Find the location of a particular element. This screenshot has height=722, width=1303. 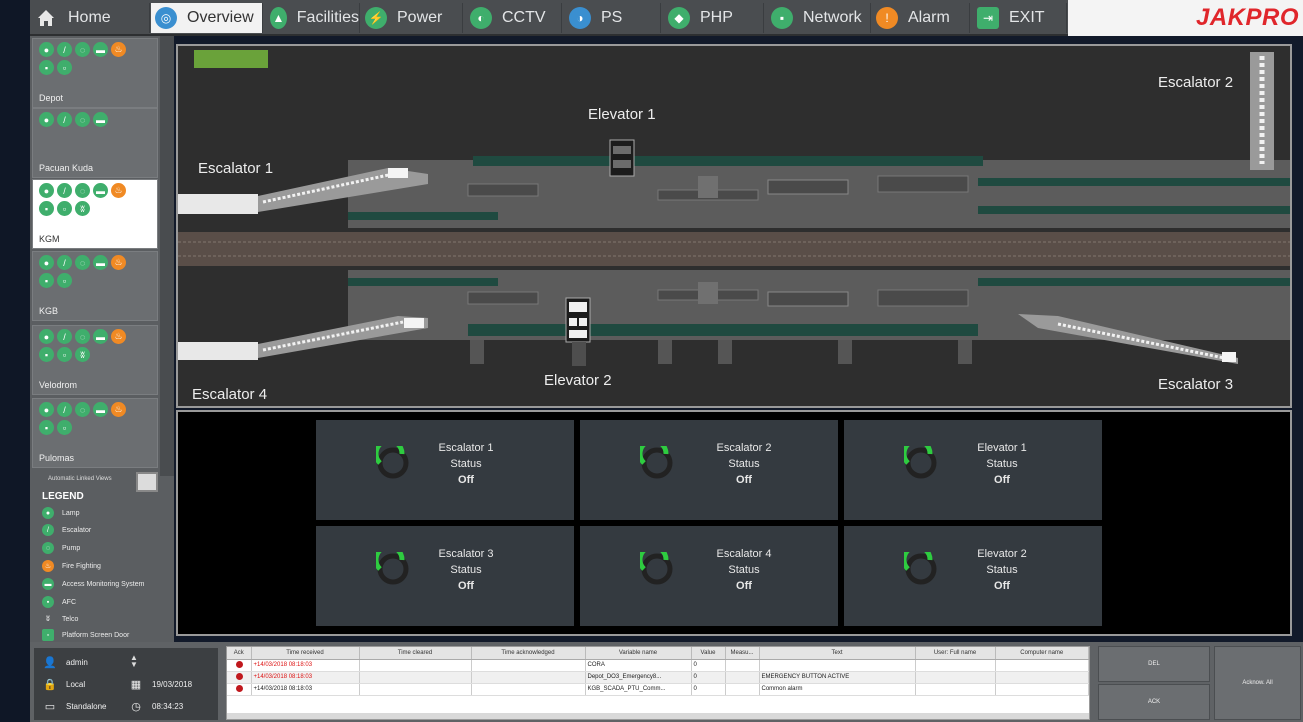

station-kgb: ● / ◌ ▬ ♨ ▪ ▫ KGB is located at coordinates (95, 286).